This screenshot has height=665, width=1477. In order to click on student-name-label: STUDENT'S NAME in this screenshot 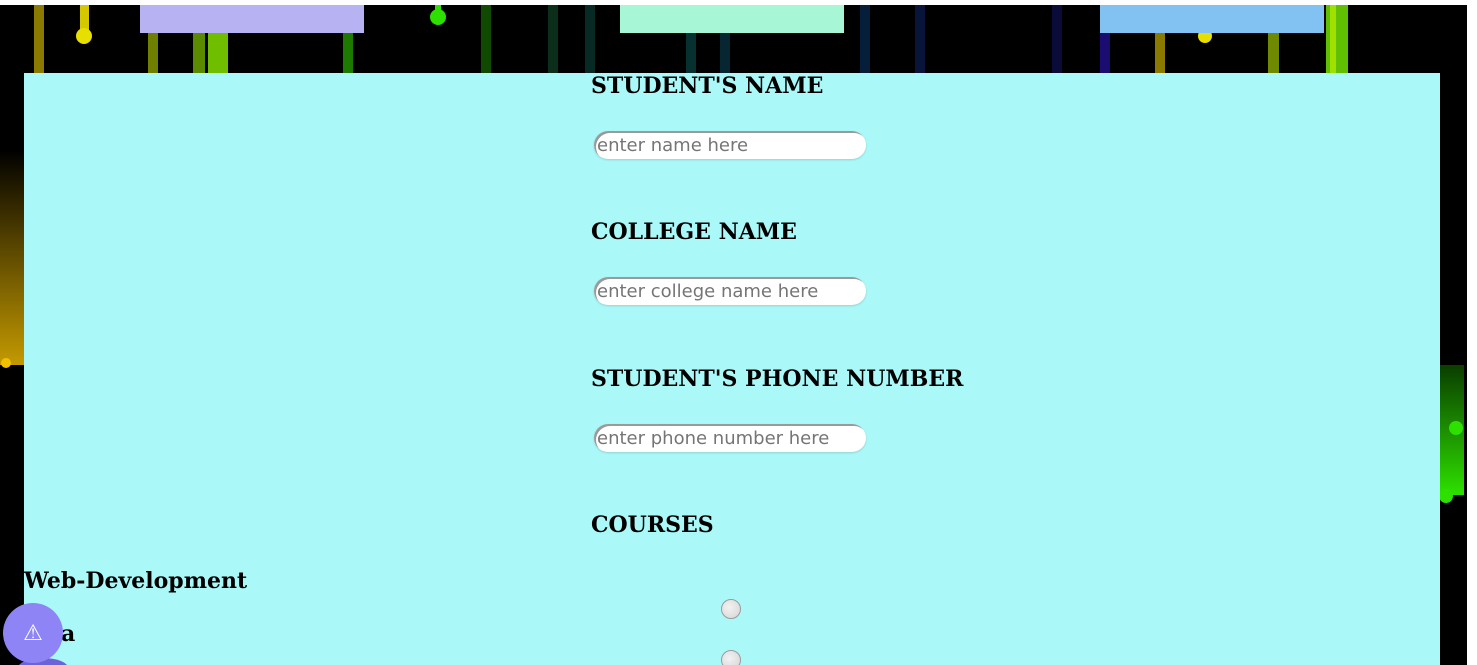, I will do `click(707, 86)`.